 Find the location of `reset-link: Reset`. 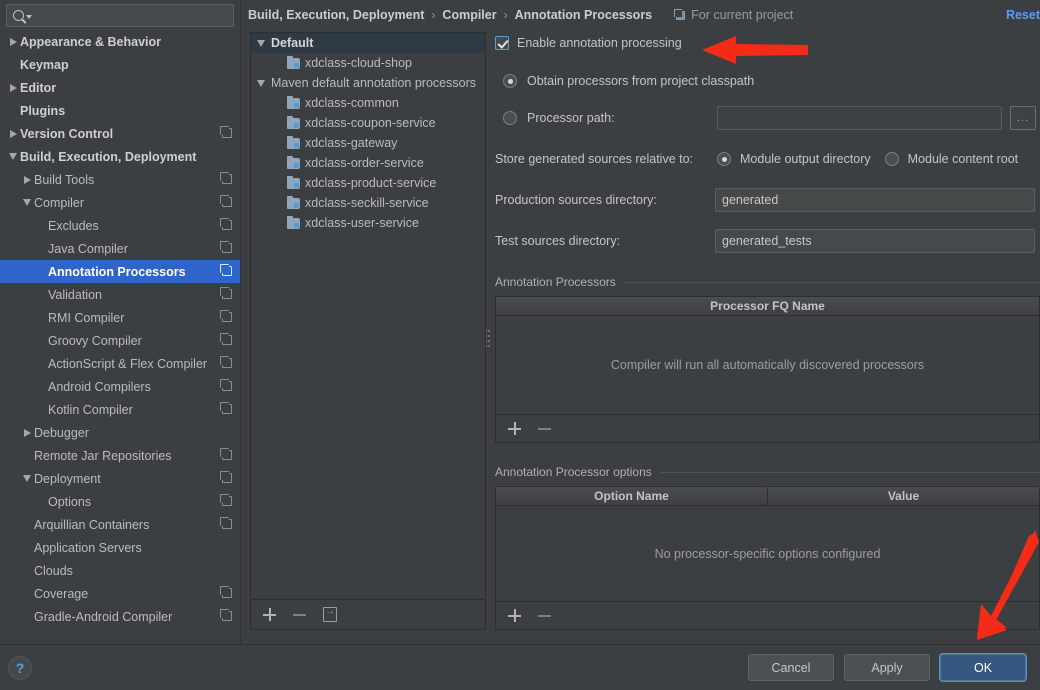

reset-link: Reset is located at coordinates (1023, 15).